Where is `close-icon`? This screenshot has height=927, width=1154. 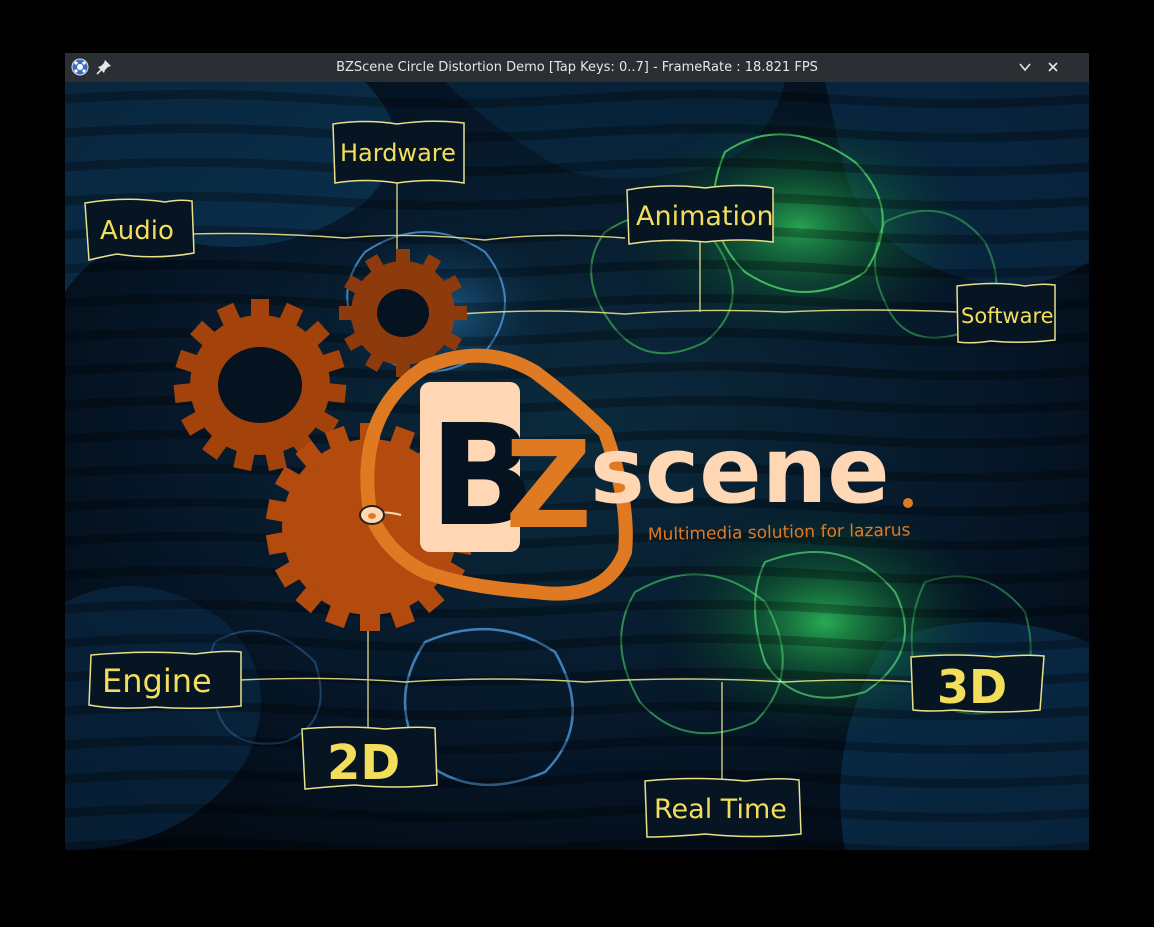 close-icon is located at coordinates (1053, 67).